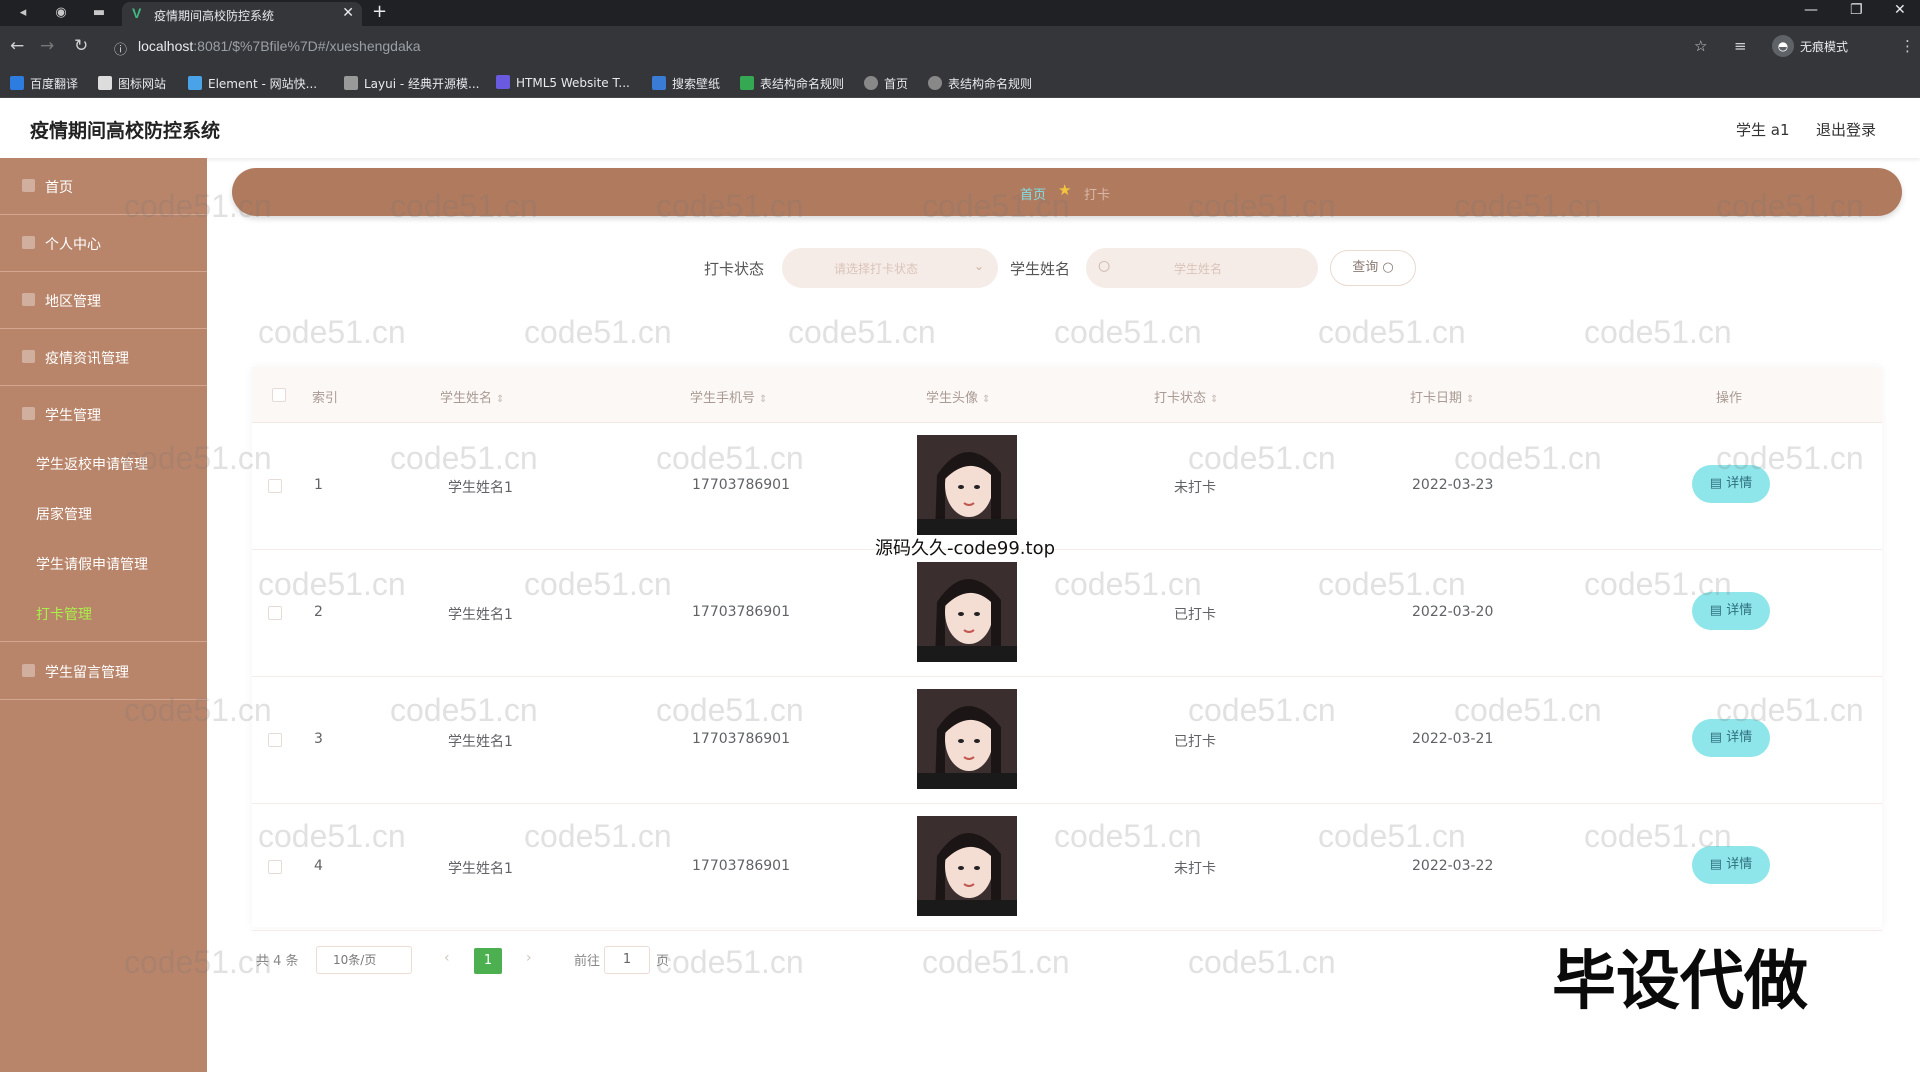  Describe the element at coordinates (1104, 266) in the screenshot. I see `search-icon: ○` at that location.